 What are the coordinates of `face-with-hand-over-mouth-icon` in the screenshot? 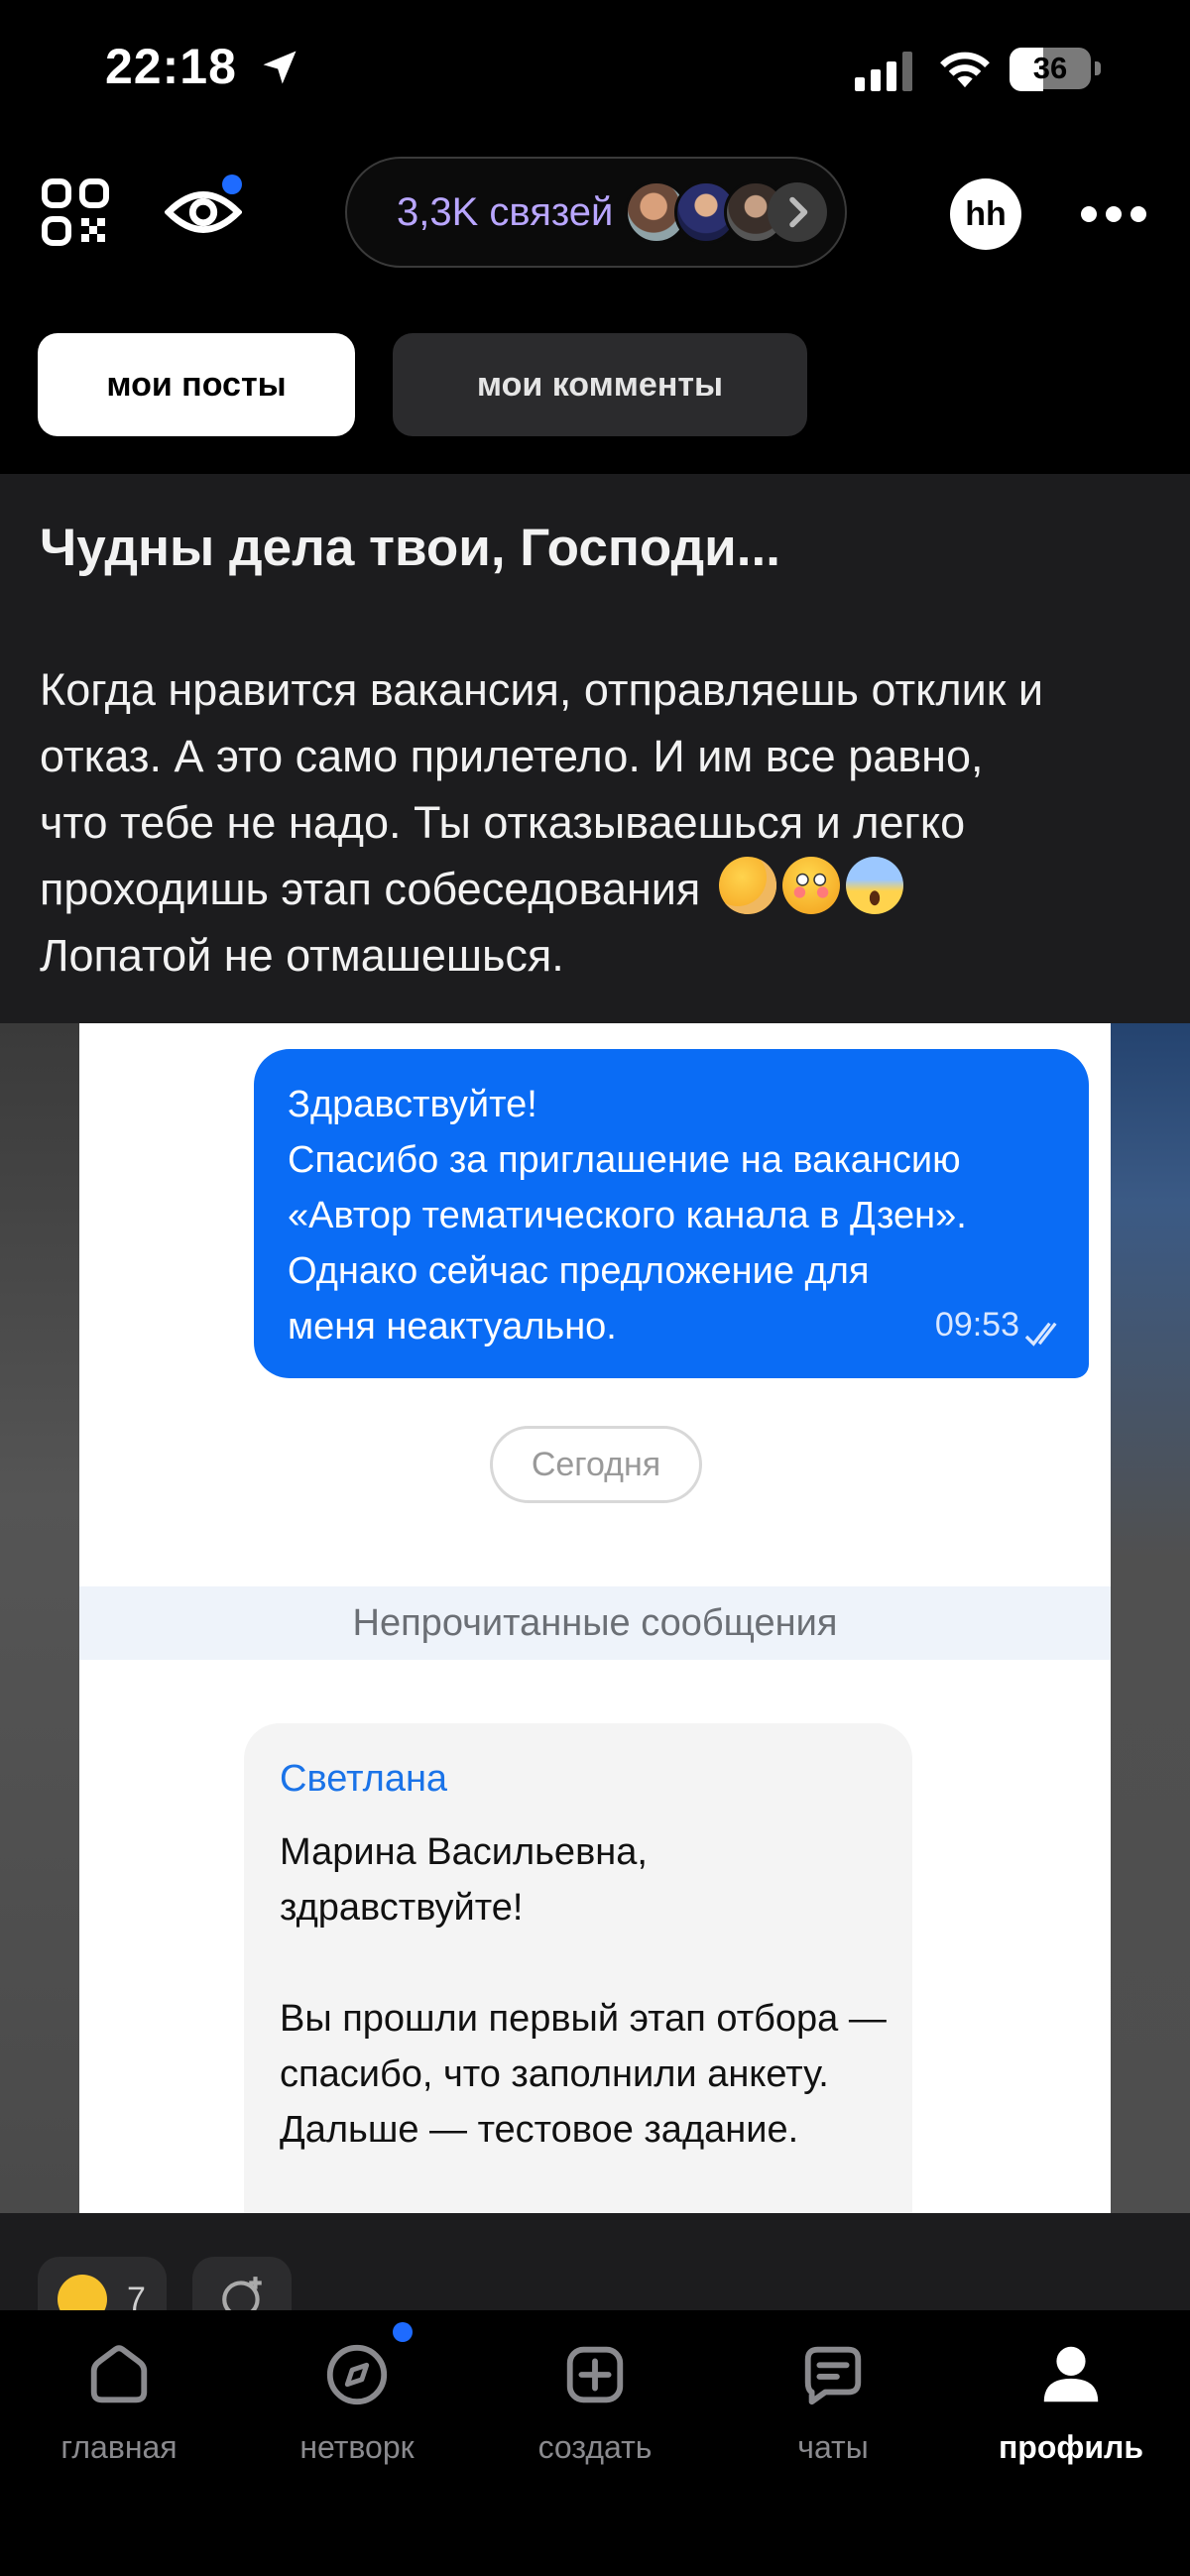 It's located at (747, 886).